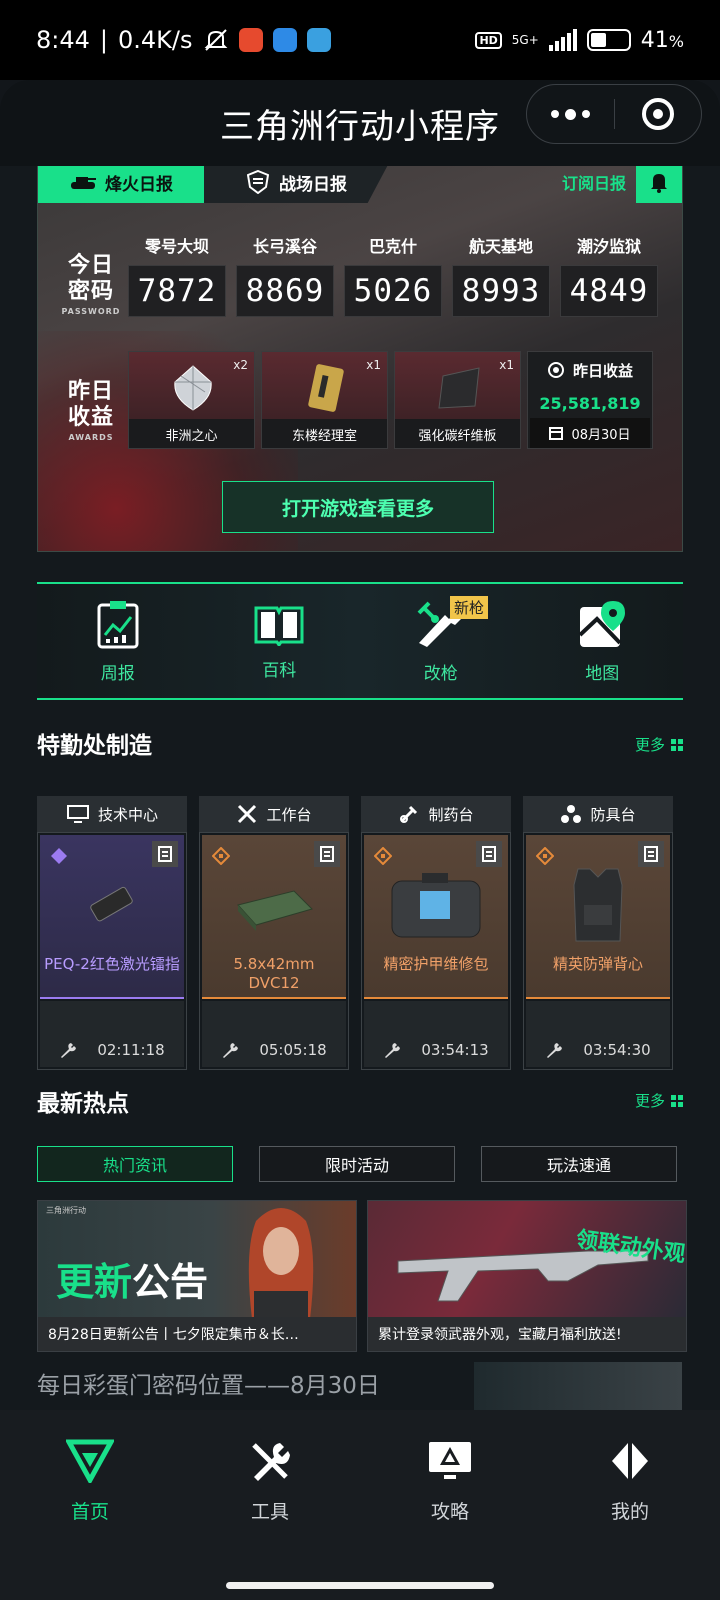  What do you see at coordinates (258, 182) in the screenshot?
I see `shield-emblem-icon` at bounding box center [258, 182].